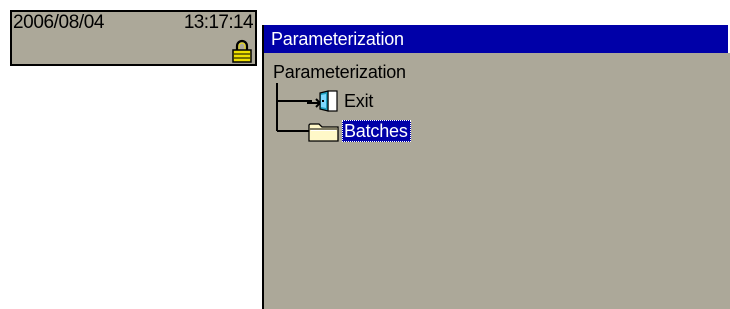  What do you see at coordinates (322, 101) in the screenshot?
I see `exit-door-icon` at bounding box center [322, 101].